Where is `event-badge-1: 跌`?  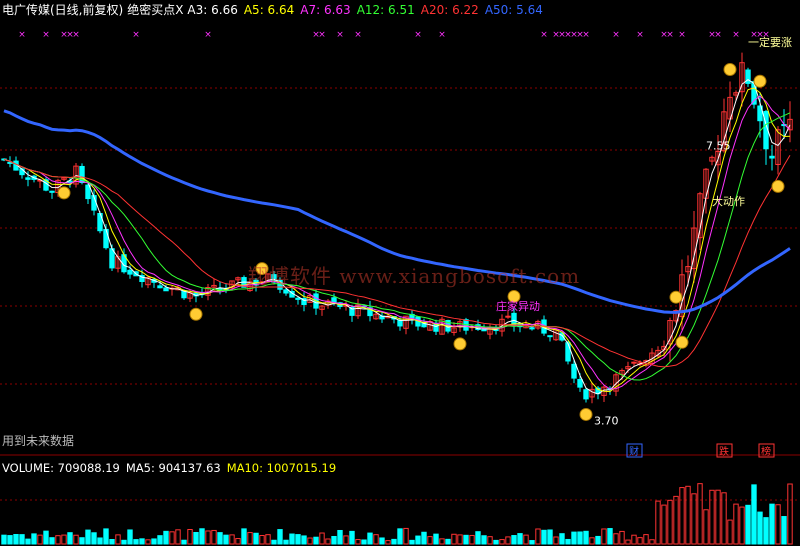 event-badge-1: 跌 is located at coordinates (724, 451).